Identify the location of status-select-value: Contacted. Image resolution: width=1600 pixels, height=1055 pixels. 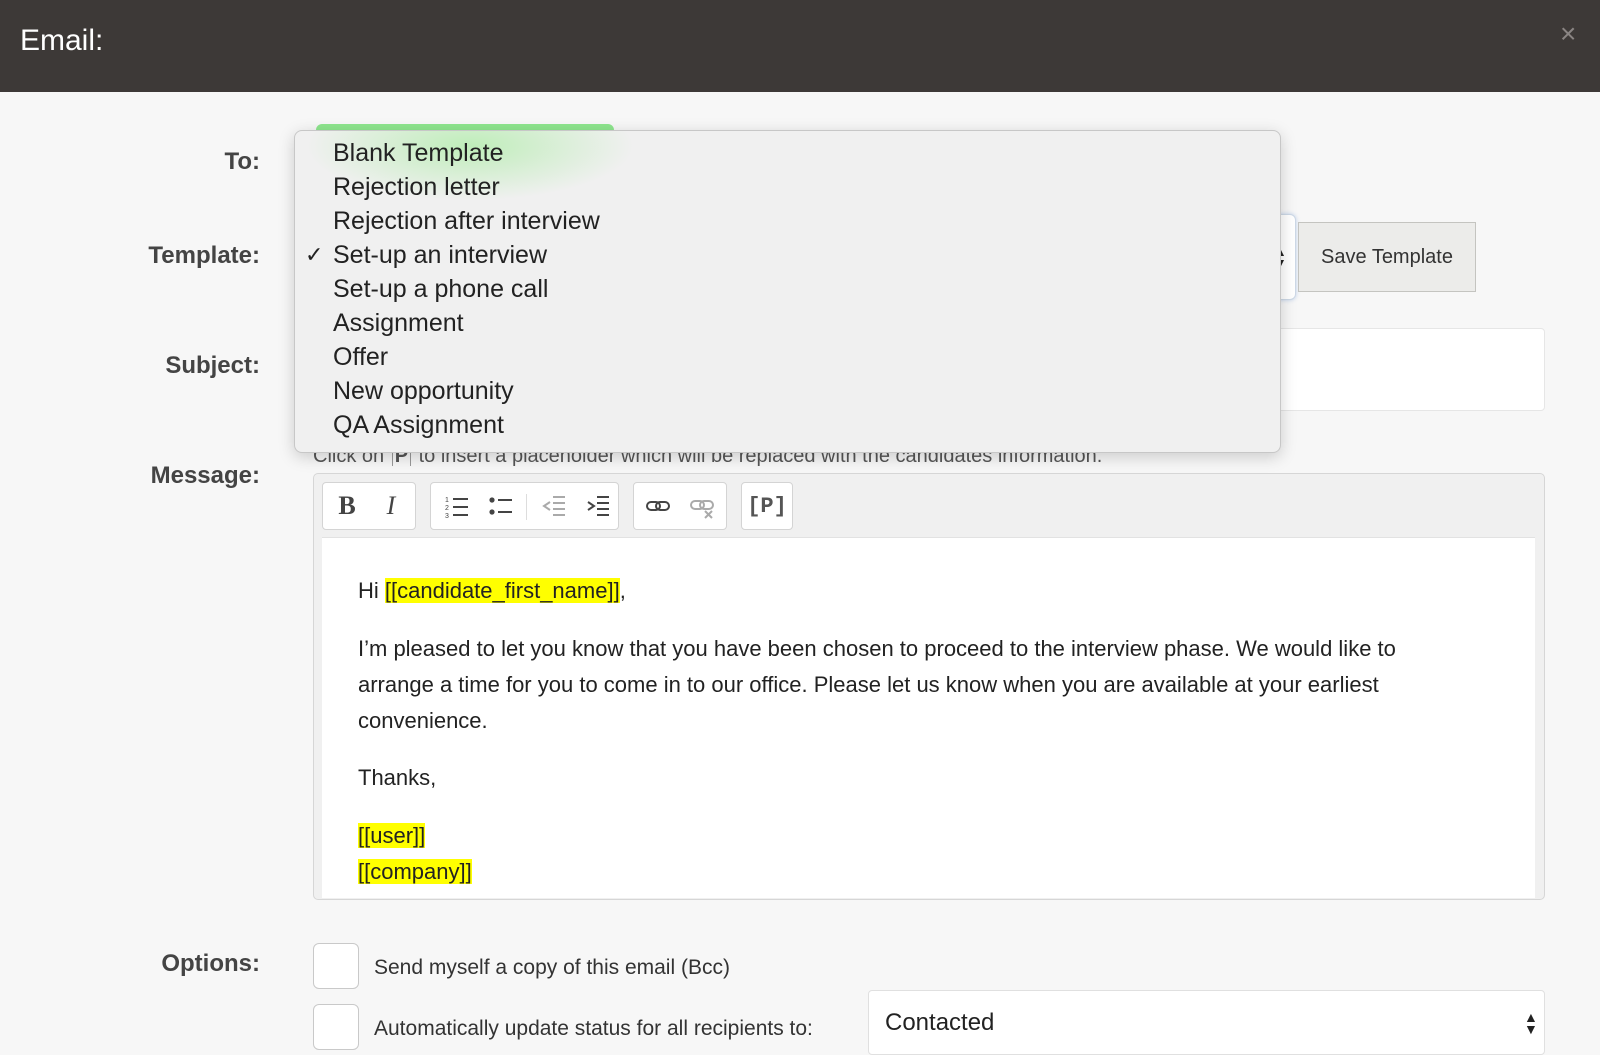
(940, 1022).